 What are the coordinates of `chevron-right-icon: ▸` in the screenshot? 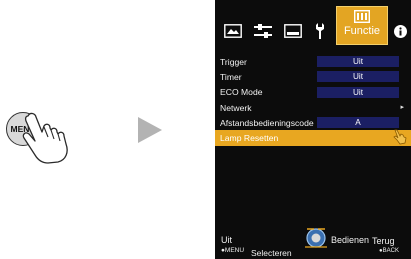 It's located at (402, 107).